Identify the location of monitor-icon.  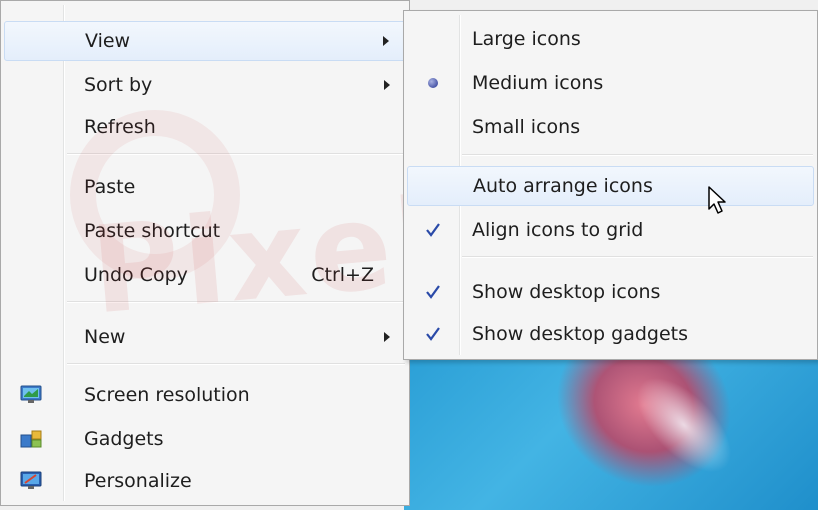
(31, 395).